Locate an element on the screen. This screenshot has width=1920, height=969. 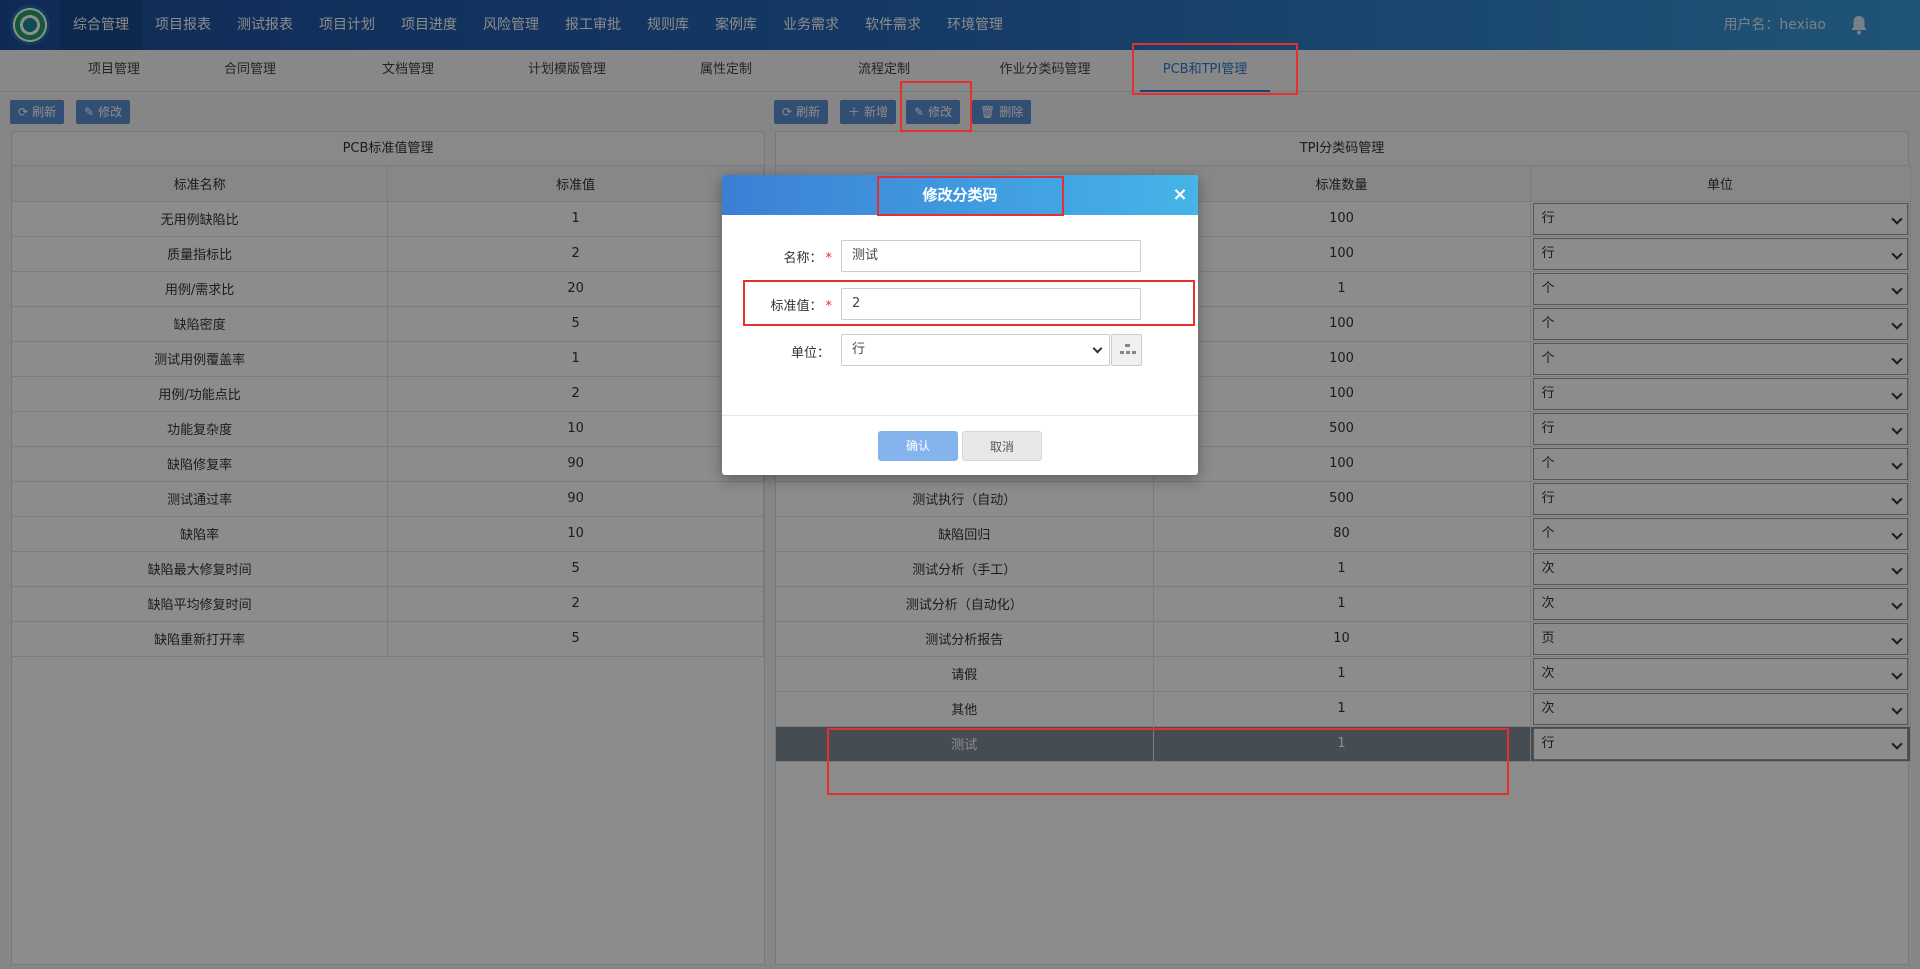
dialog-title: 修改分类码 is located at coordinates (960, 195).